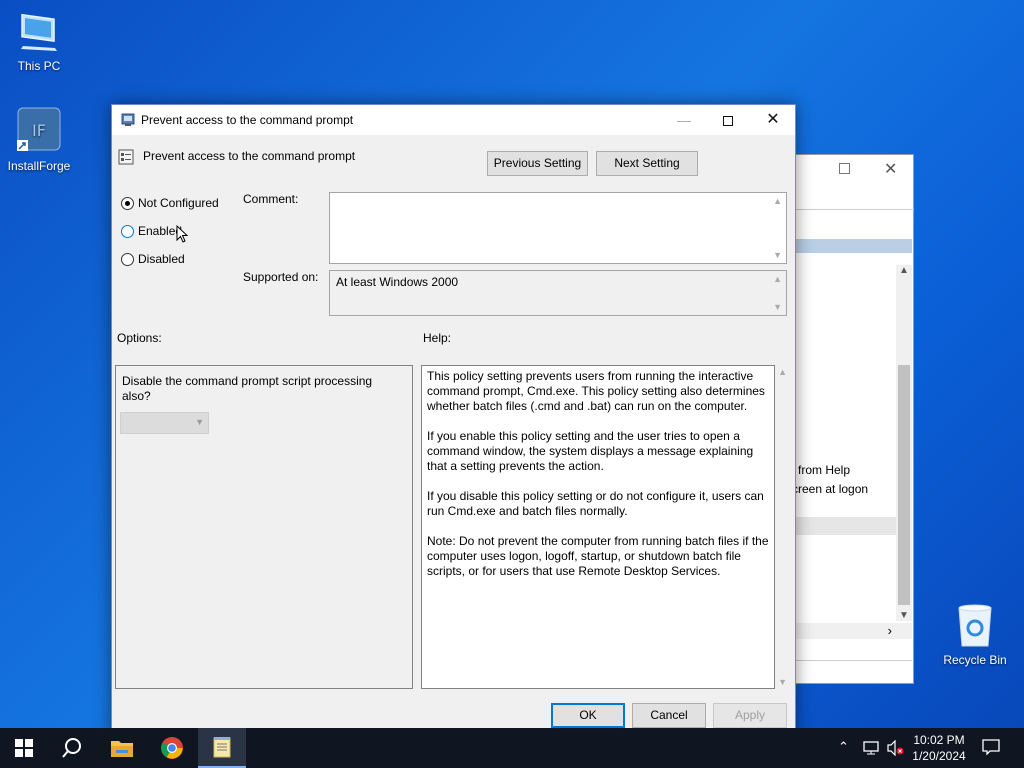  What do you see at coordinates (975, 625) in the screenshot?
I see `trash-icon` at bounding box center [975, 625].